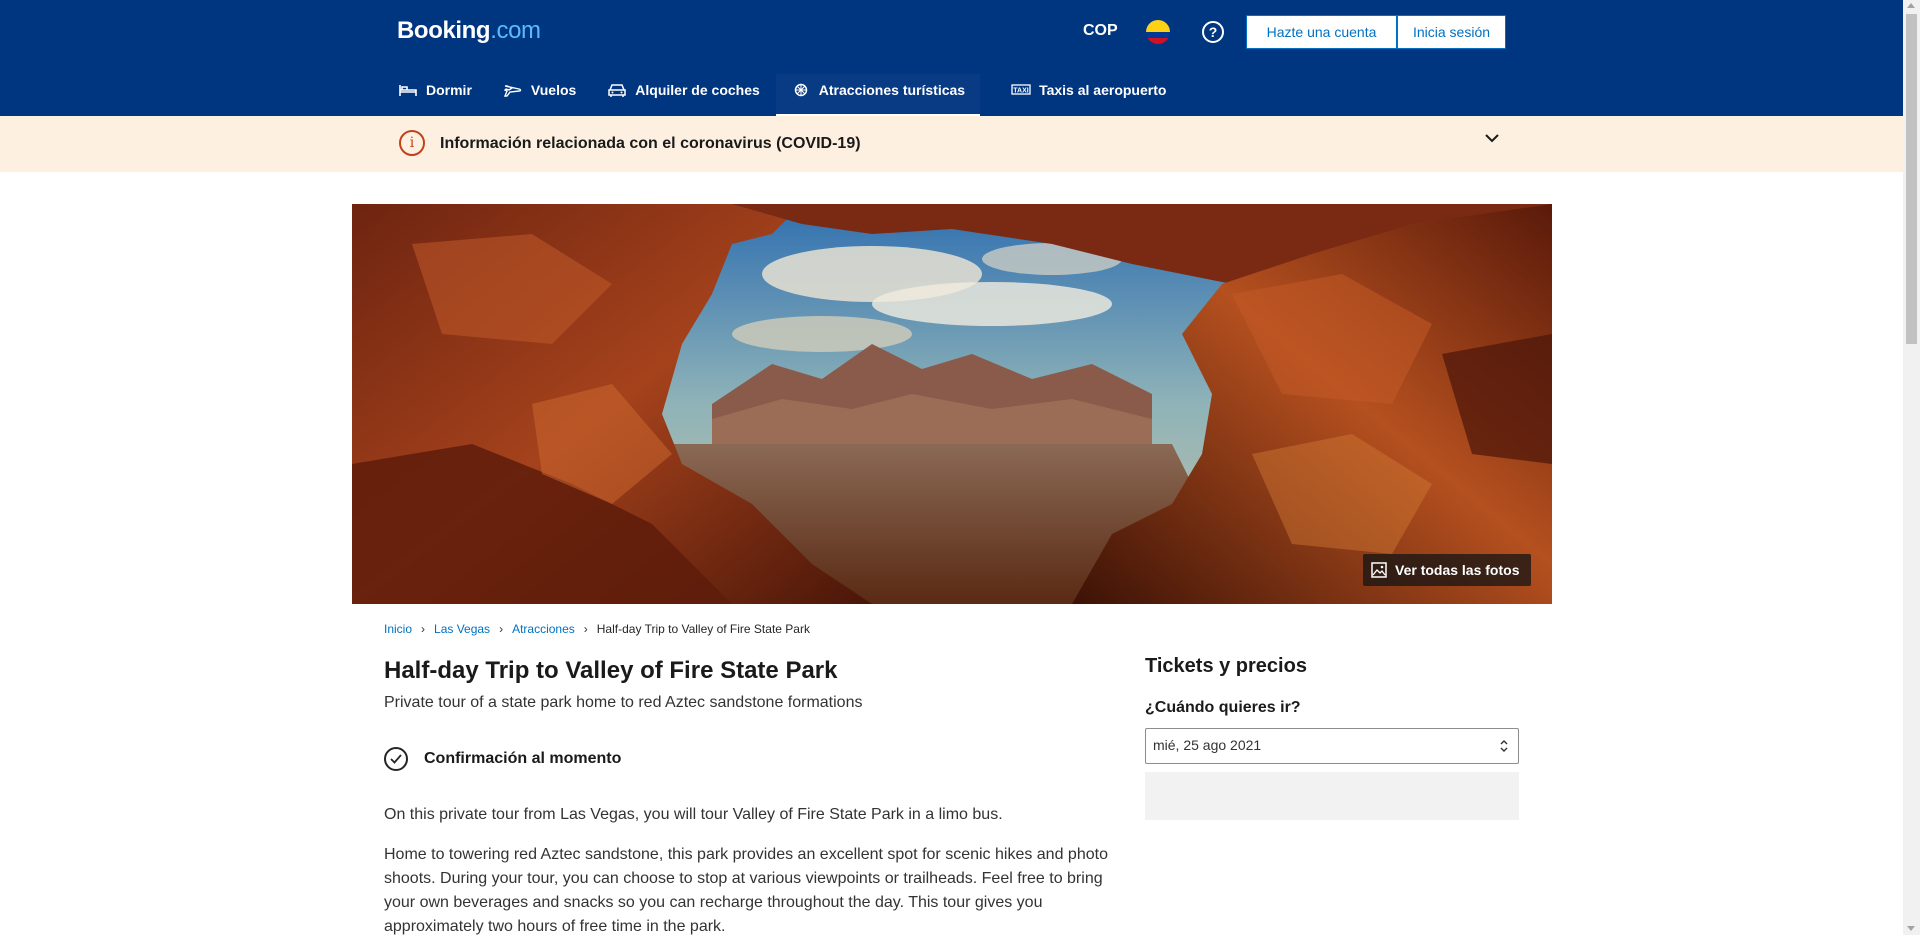  I want to click on nav-item-label: Atracciones turísticas, so click(892, 90).